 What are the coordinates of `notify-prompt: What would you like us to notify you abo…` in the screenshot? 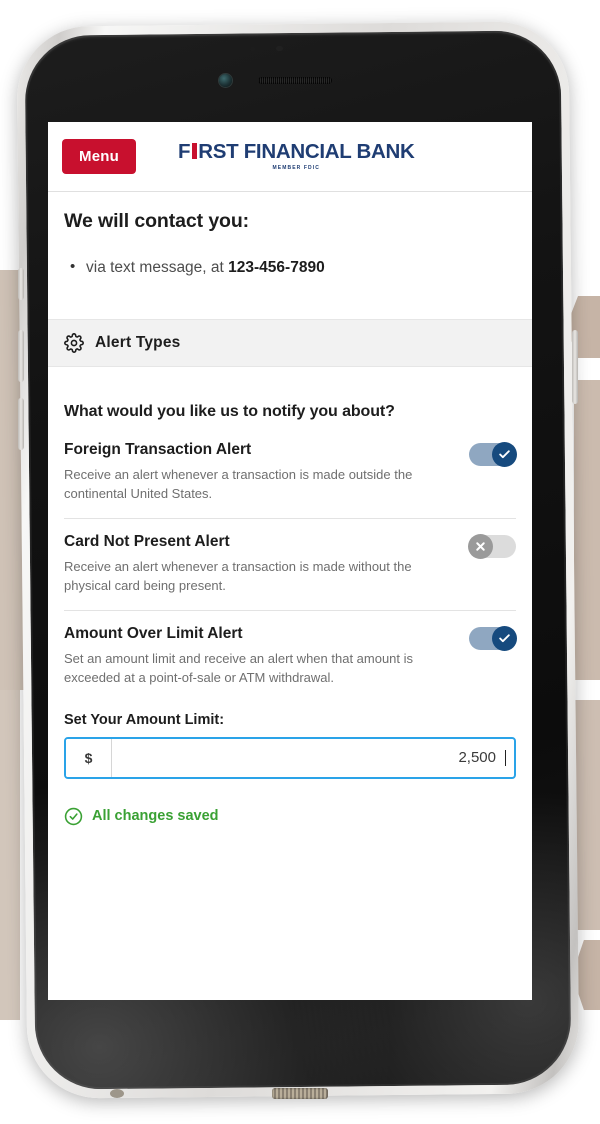 It's located at (229, 411).